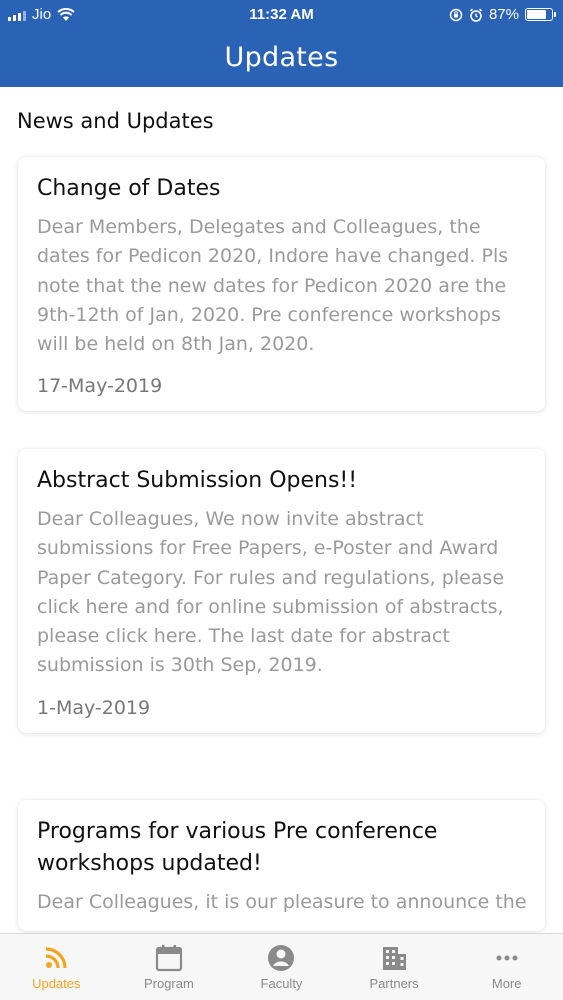 This screenshot has width=563, height=1000. What do you see at coordinates (506, 967) in the screenshot?
I see `tab-more: More` at bounding box center [506, 967].